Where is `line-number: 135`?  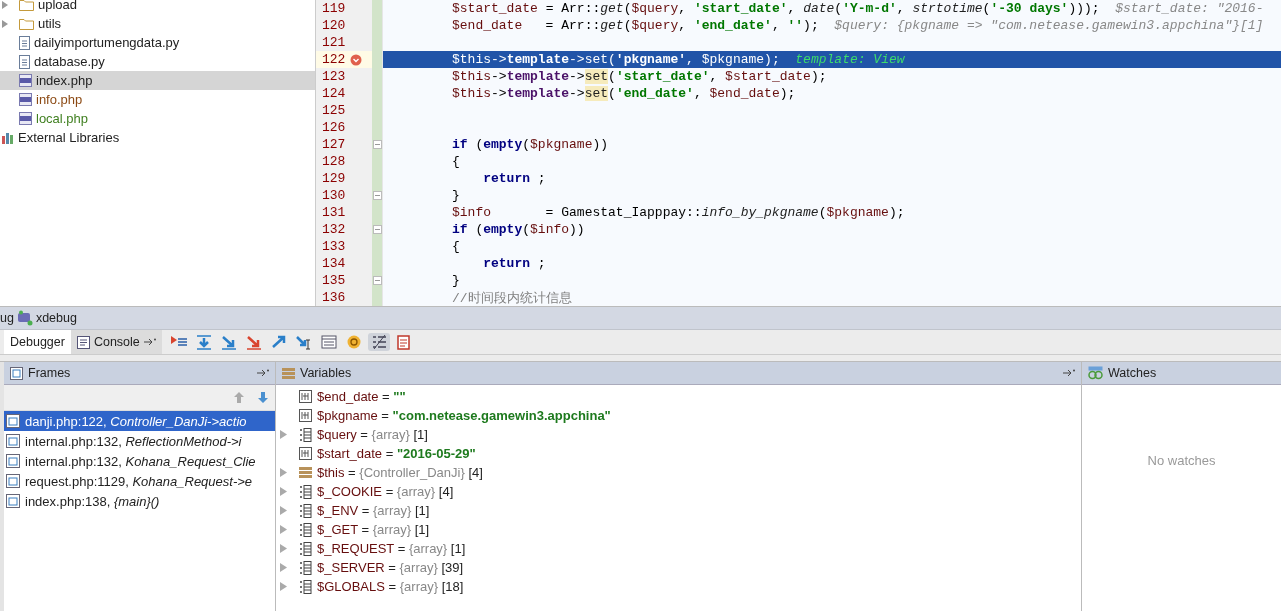 line-number: 135 is located at coordinates (334, 280).